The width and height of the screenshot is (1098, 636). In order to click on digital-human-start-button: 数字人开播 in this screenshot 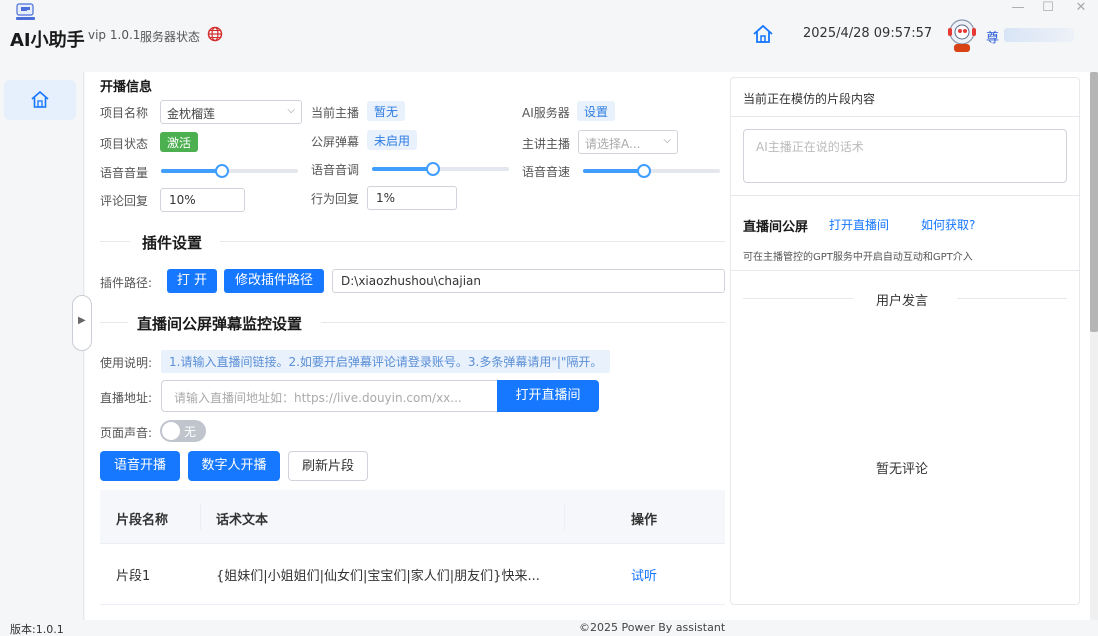, I will do `click(234, 466)`.